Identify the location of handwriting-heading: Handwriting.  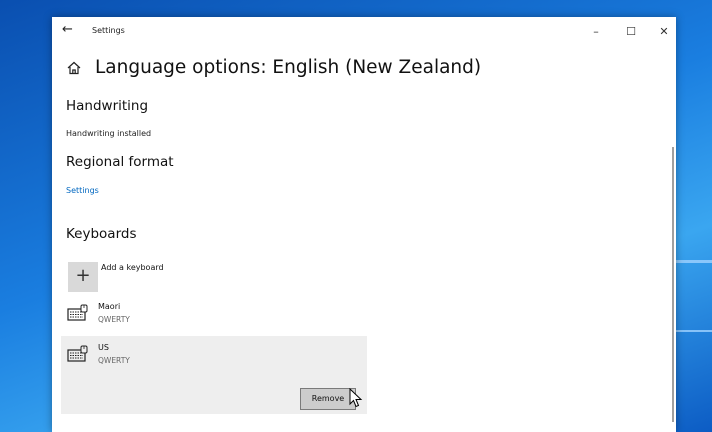
(107, 106).